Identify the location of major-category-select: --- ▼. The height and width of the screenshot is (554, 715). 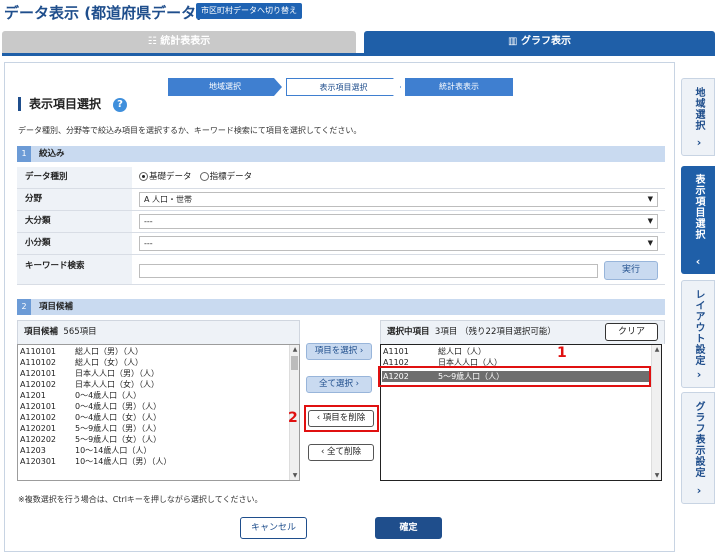
(398, 221).